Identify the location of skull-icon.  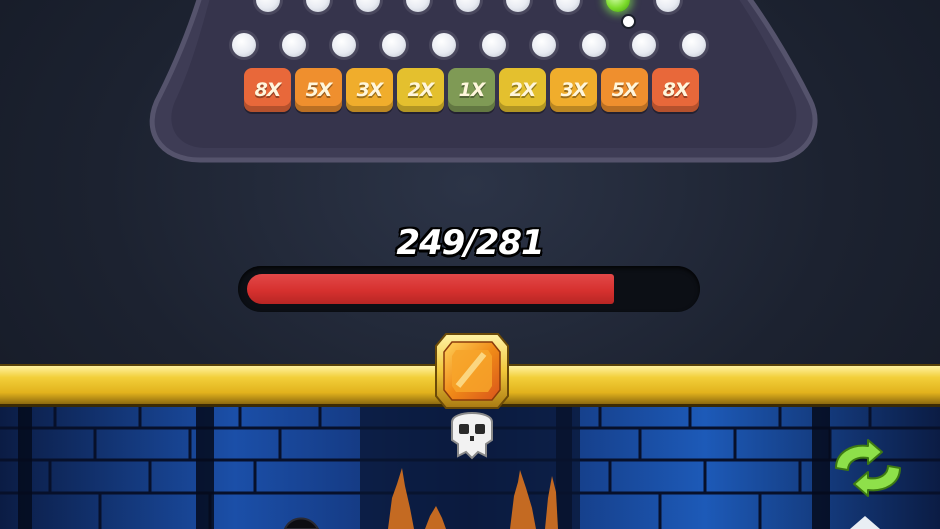
(472, 436).